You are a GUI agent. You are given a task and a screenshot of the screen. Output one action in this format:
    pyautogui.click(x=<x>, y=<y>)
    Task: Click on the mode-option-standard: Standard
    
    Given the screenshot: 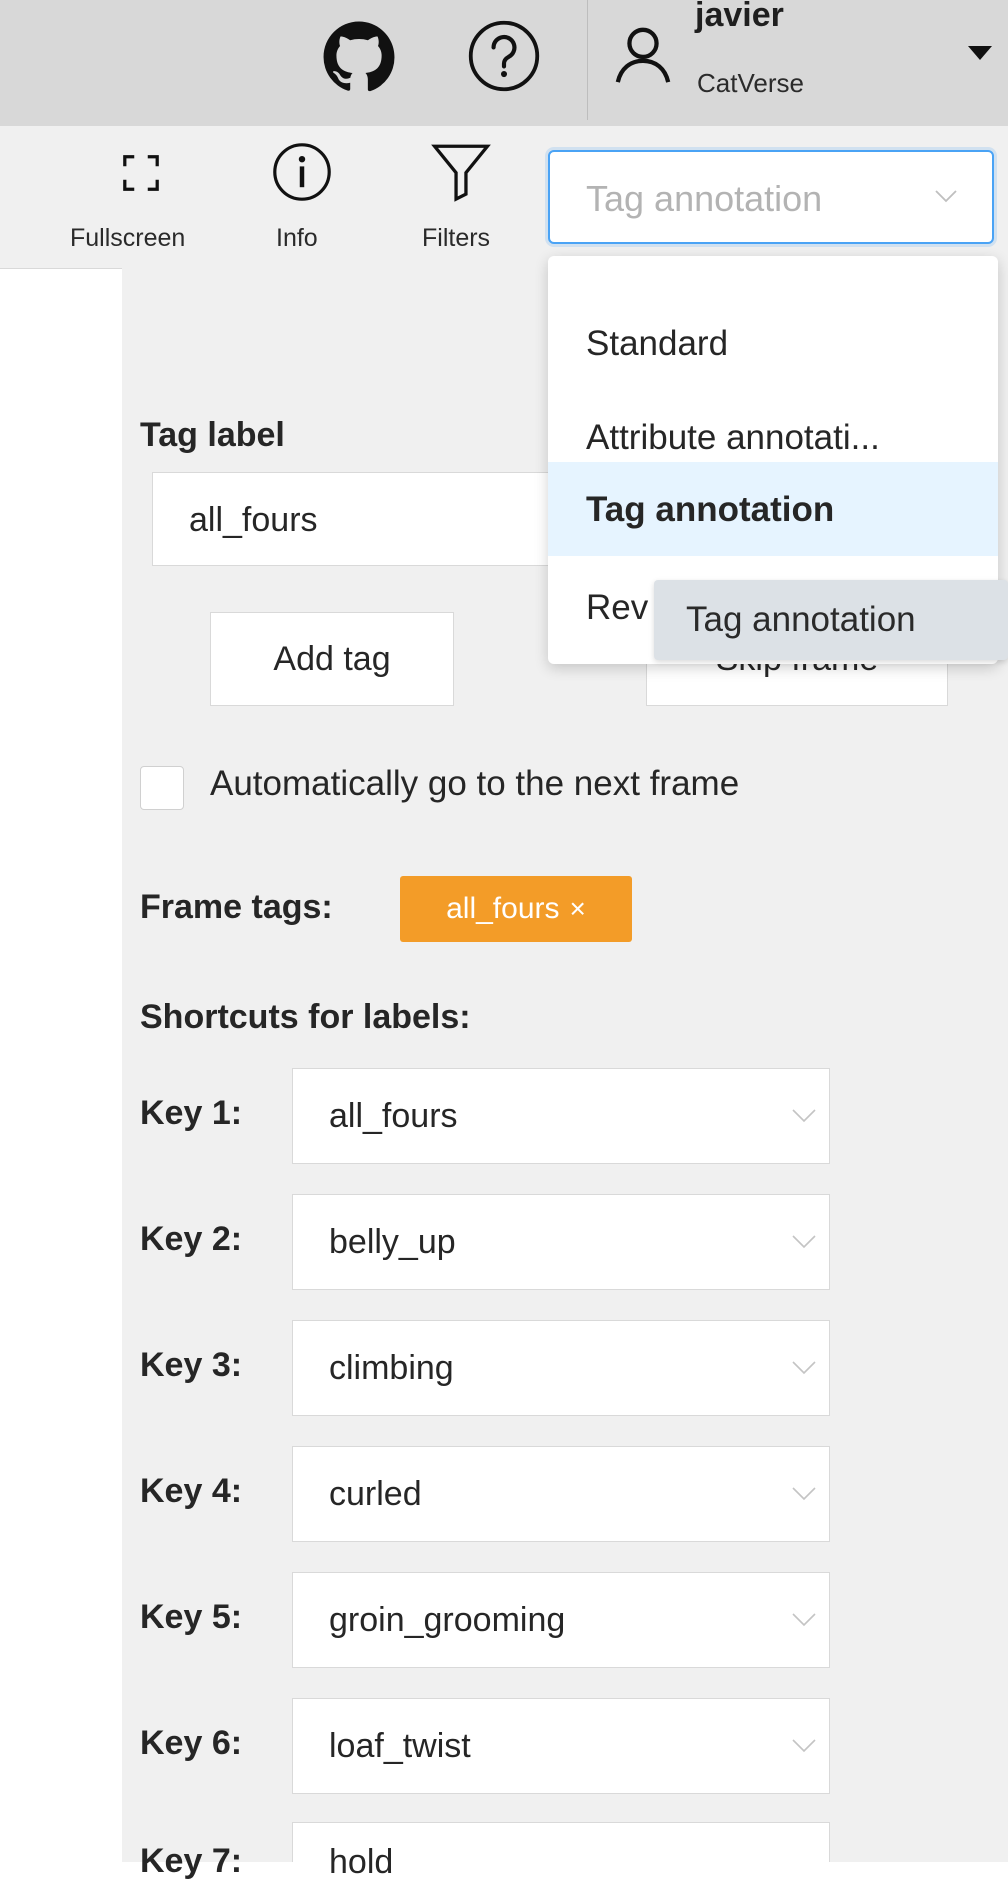 What is the action you would take?
    pyautogui.click(x=773, y=343)
    